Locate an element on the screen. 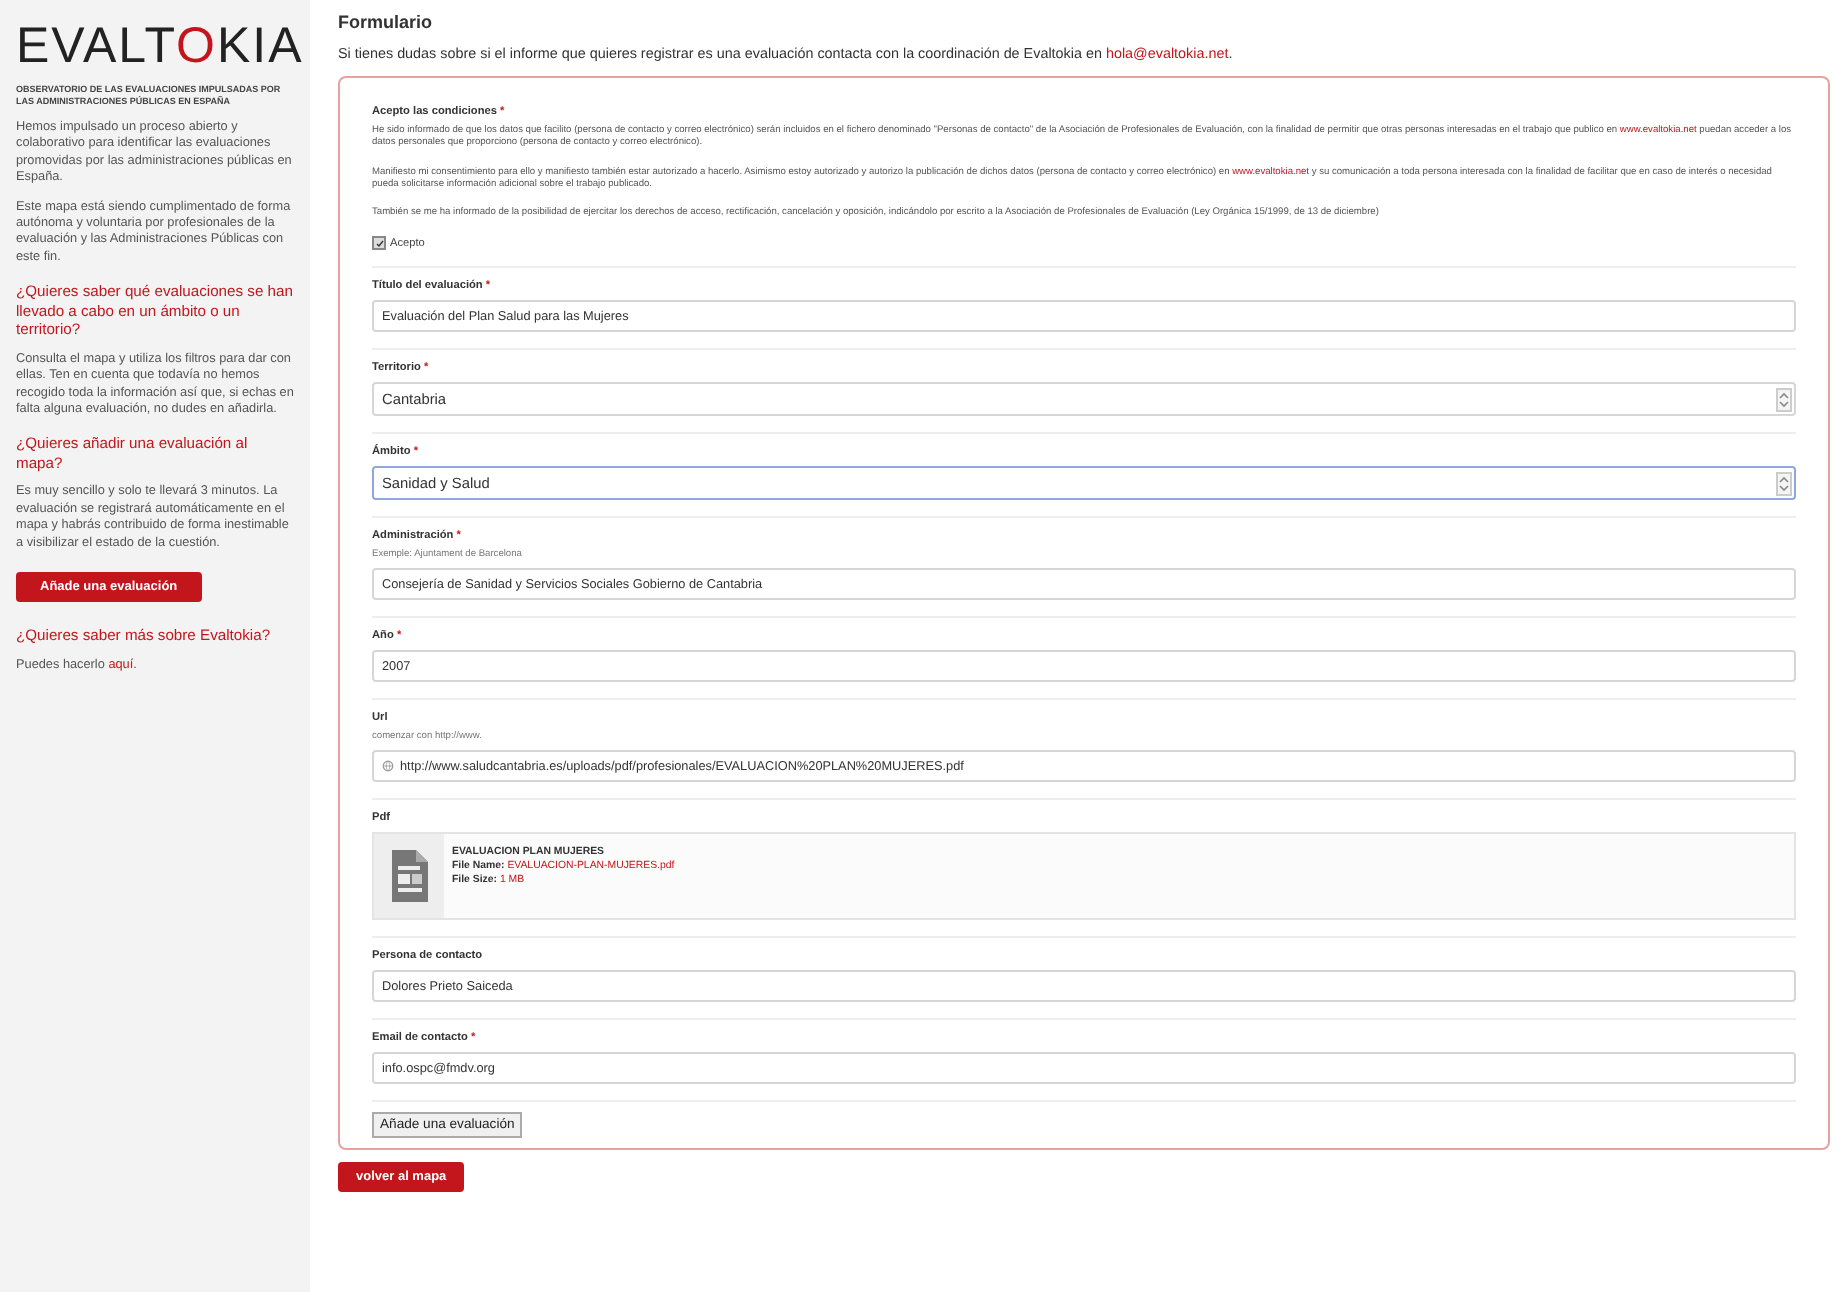 This screenshot has width=1846, height=1292. globe-icon is located at coordinates (388, 766).